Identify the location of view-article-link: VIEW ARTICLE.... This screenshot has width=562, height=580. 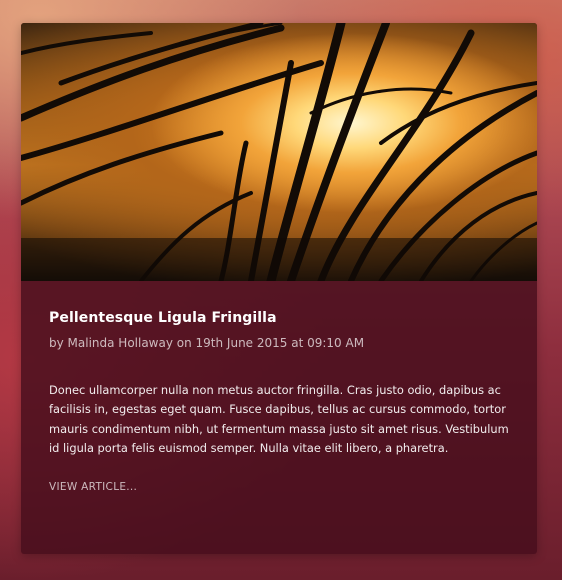
(93, 487).